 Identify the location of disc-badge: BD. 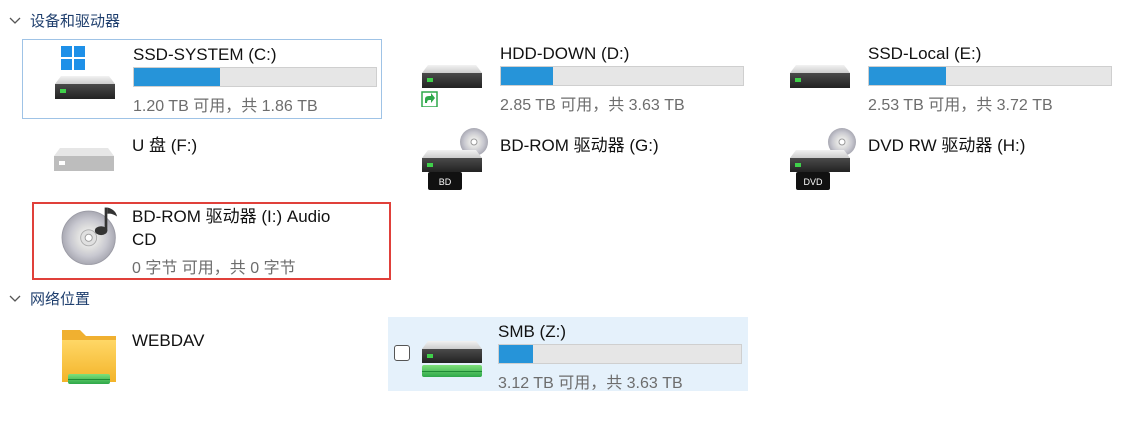
(445, 182).